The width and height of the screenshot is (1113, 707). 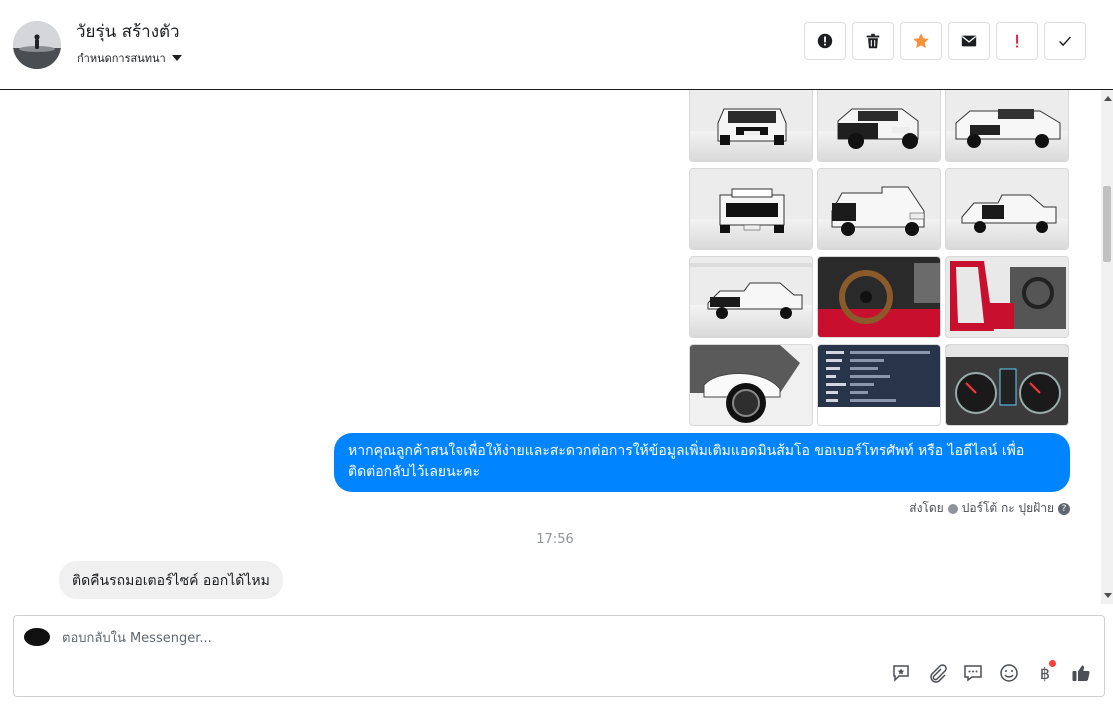 I want to click on message-timestamp: 17:56, so click(x=555, y=539).